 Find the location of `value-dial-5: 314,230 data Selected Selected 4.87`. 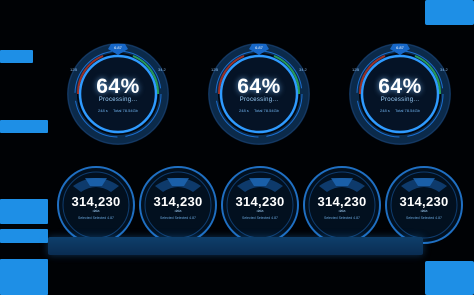

value-dial-5: 314,230 data Selected Selected 4.87 is located at coordinates (424, 205).